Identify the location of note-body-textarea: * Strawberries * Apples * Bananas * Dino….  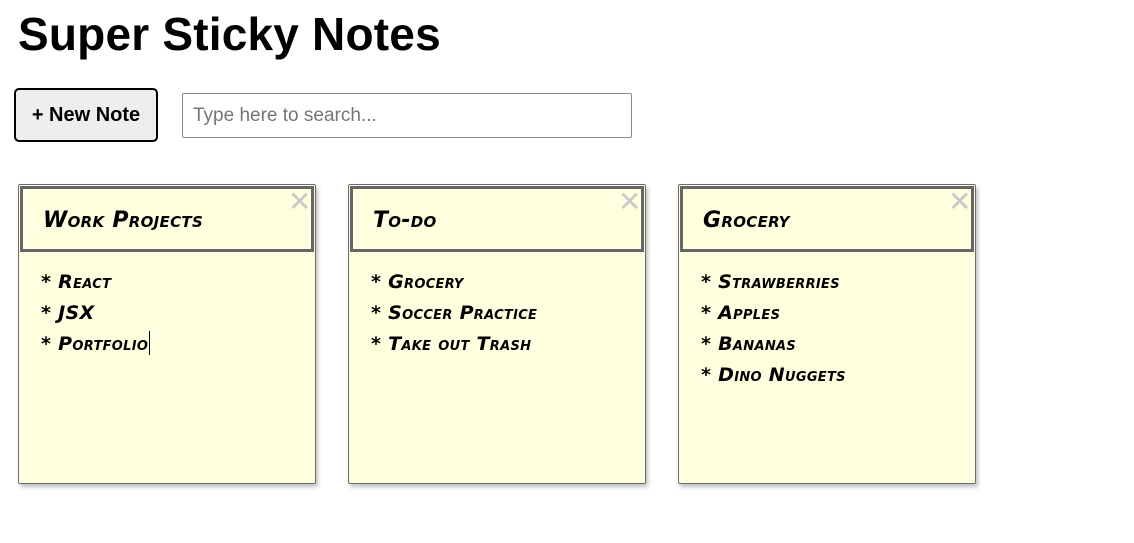
(833, 329).